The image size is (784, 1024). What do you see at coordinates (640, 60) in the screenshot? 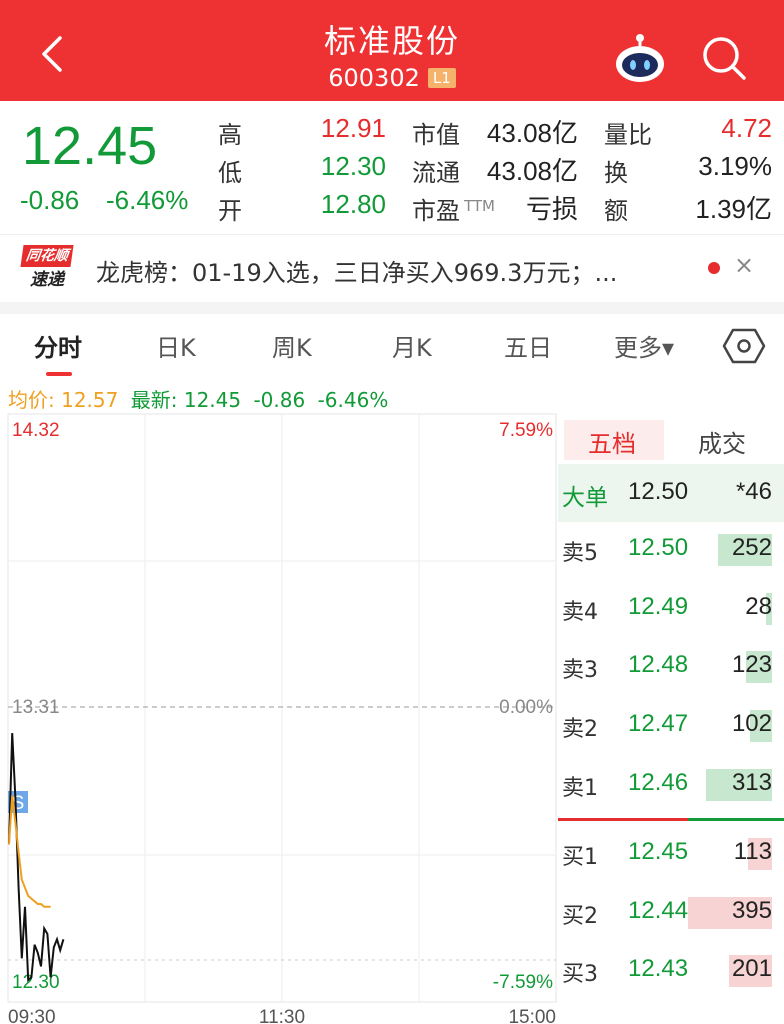
I see `robot-assistant-icon` at bounding box center [640, 60].